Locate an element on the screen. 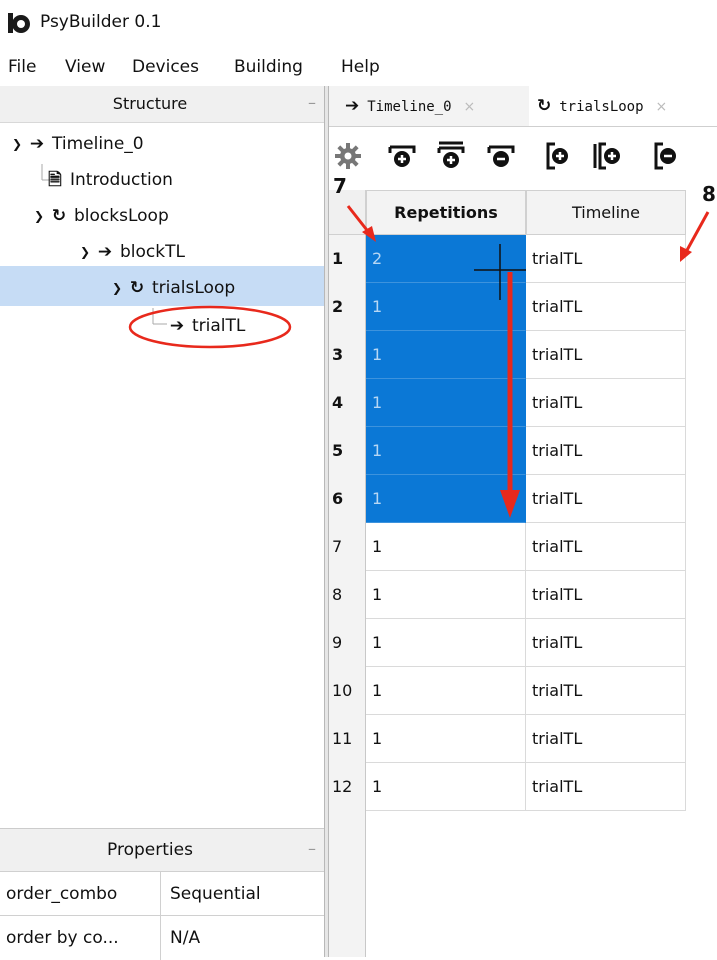 The height and width of the screenshot is (960, 717). title-bar: PsyBuilder 0.1 is located at coordinates (358, 24).